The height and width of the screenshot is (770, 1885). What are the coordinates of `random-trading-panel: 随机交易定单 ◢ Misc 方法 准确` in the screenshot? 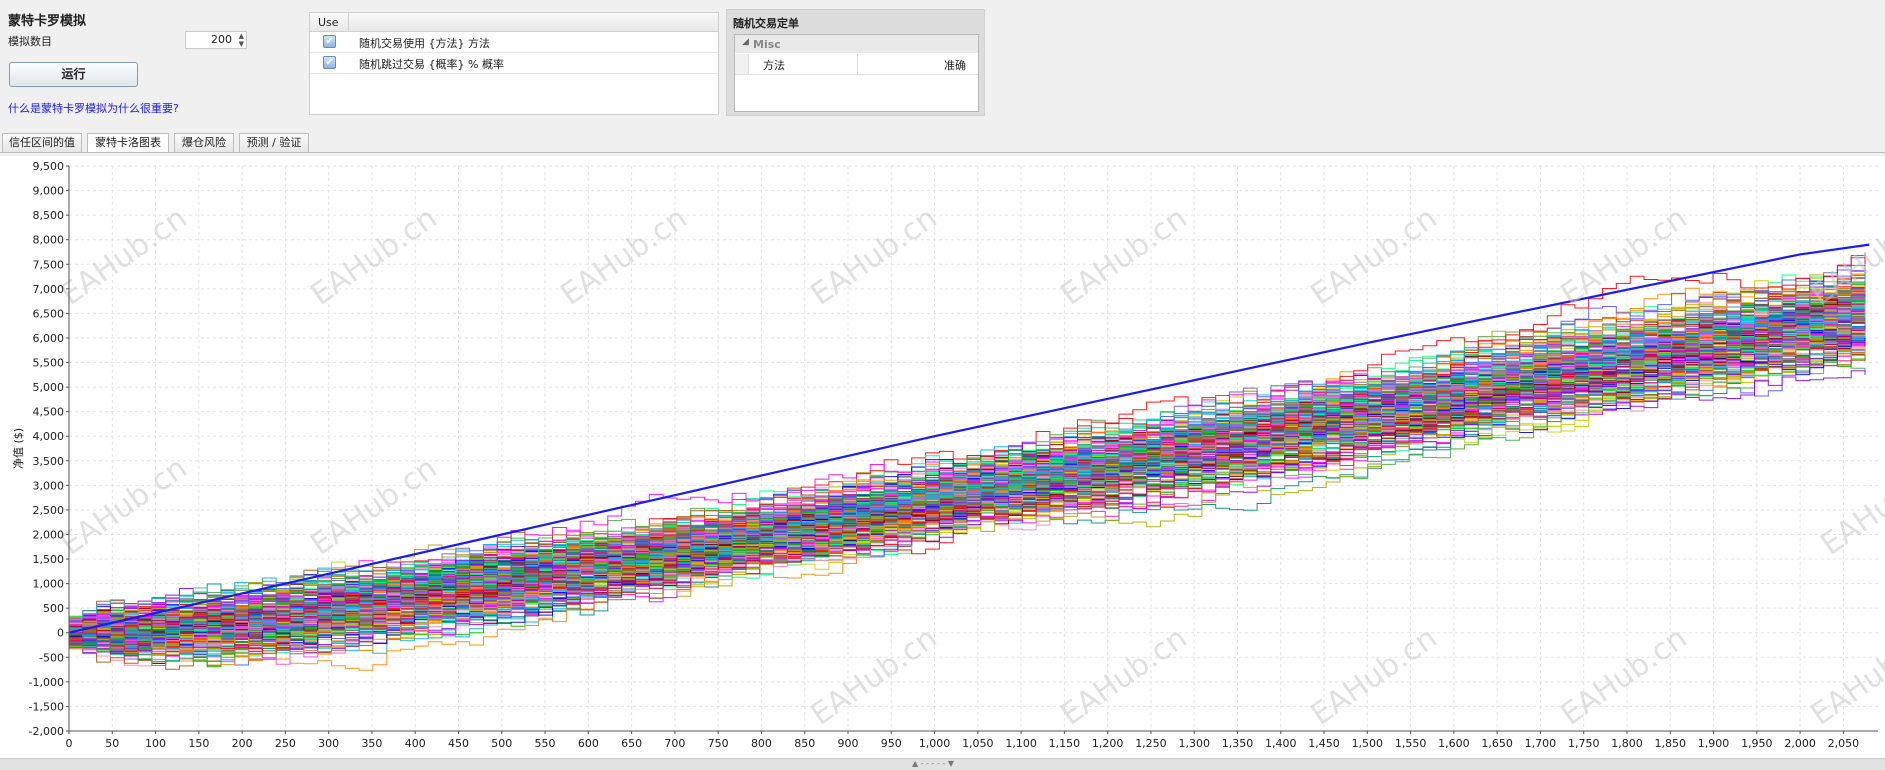 It's located at (855, 62).